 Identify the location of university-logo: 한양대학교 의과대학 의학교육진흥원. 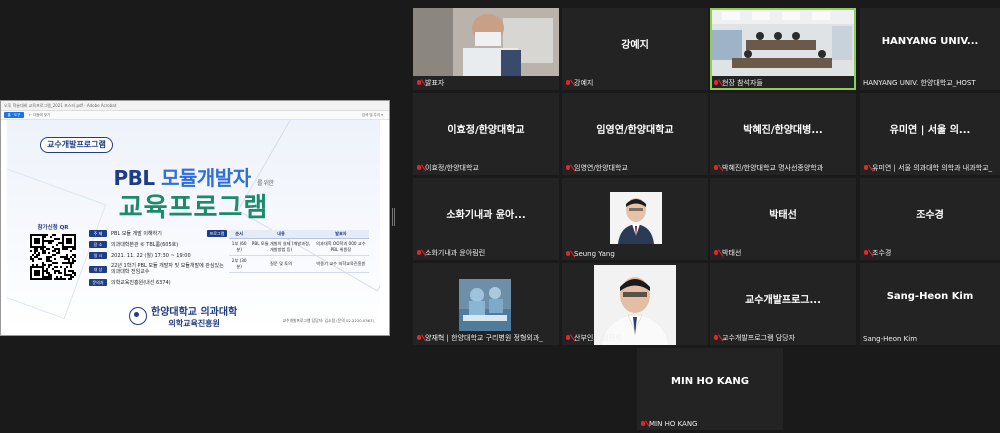
(183, 316).